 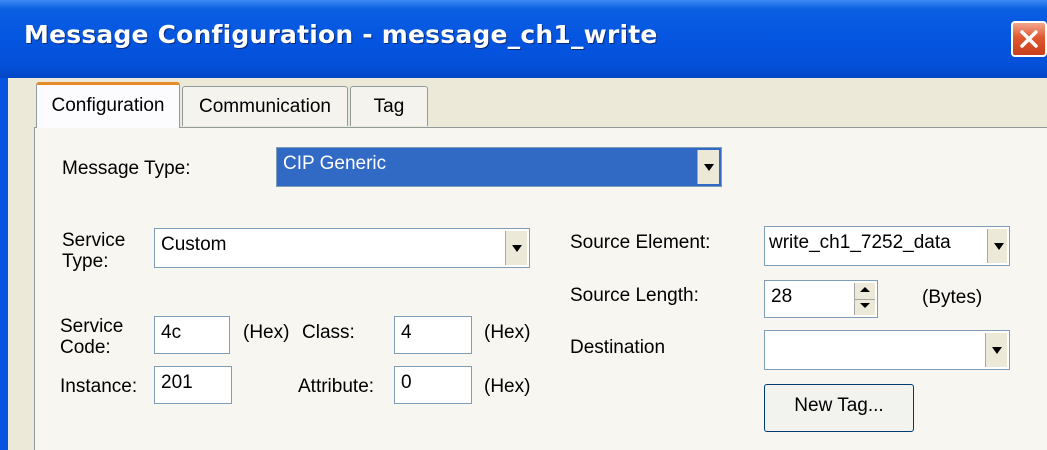 I want to click on tab-communication-label: Communication, so click(x=265, y=106).